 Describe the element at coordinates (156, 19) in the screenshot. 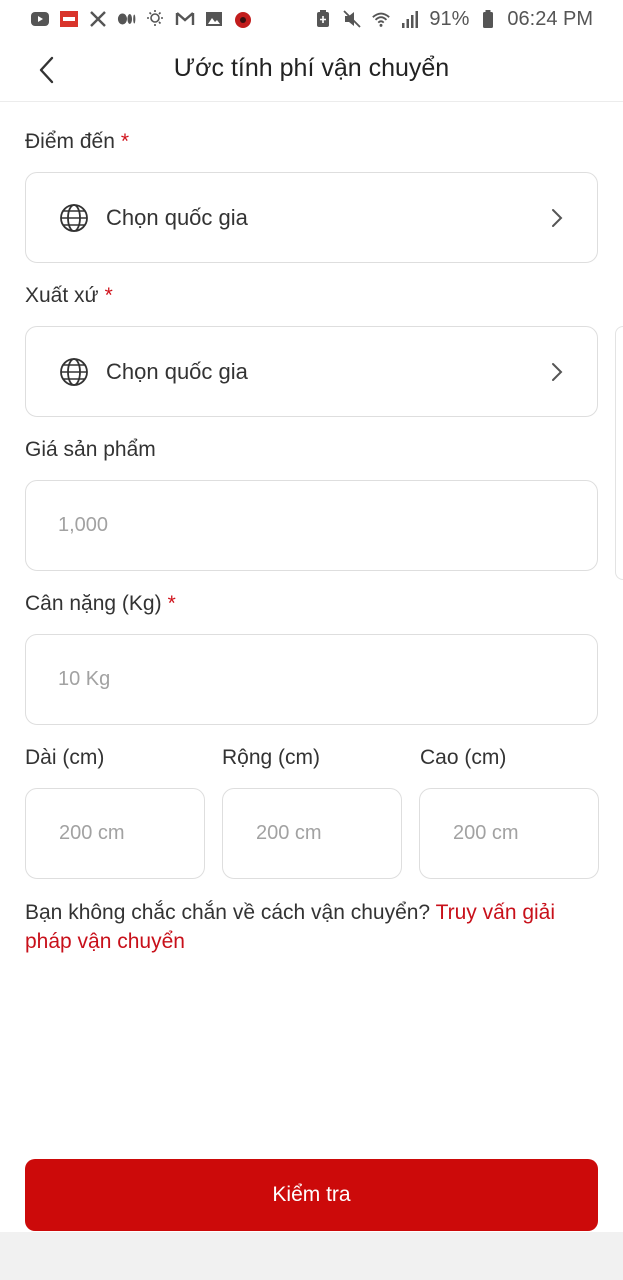

I see `weather-icon` at that location.